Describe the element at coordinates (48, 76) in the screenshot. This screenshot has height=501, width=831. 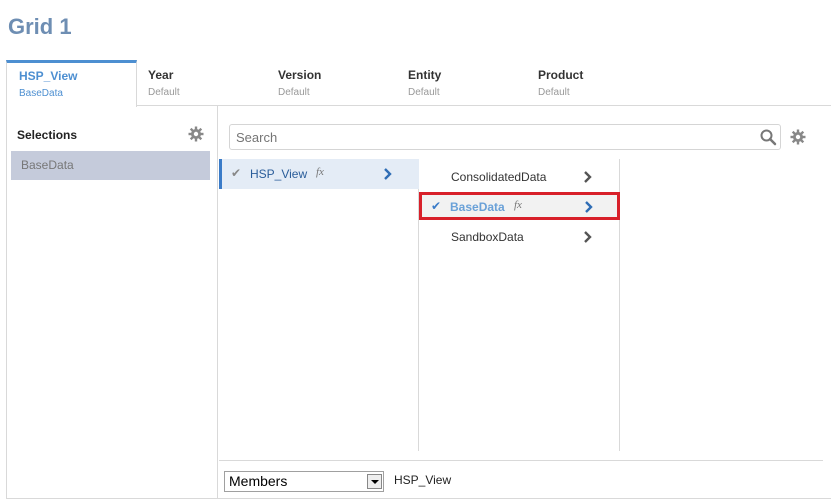
I see `tab-name: HSP_View` at that location.